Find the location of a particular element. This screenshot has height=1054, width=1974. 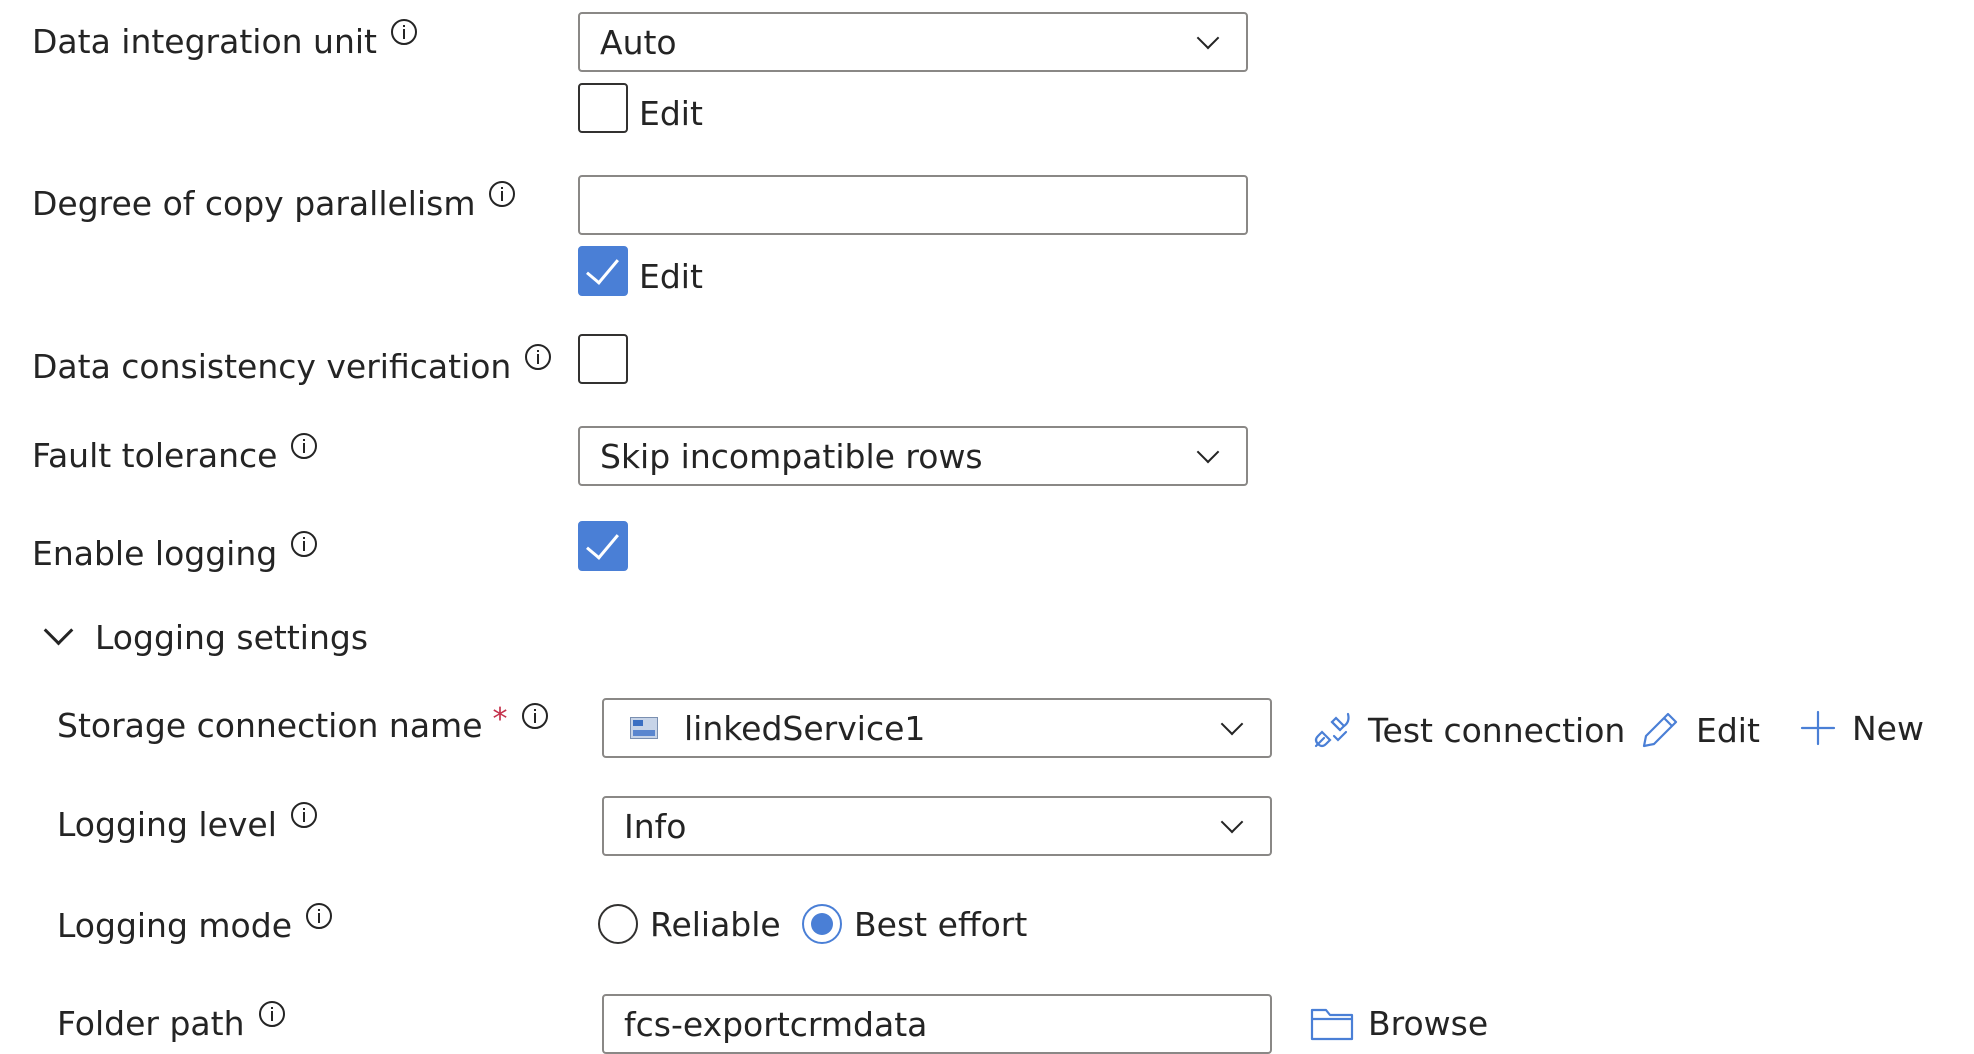

consistency-label: Data consistency verification is located at coordinates (292, 365).